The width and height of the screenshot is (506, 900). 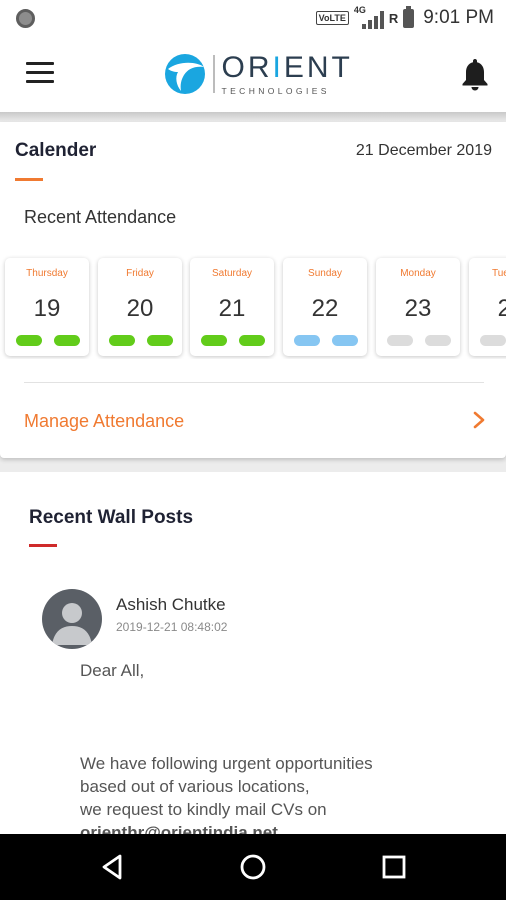 I want to click on day-card-sunday: Sunday 22, so click(x=325, y=307).